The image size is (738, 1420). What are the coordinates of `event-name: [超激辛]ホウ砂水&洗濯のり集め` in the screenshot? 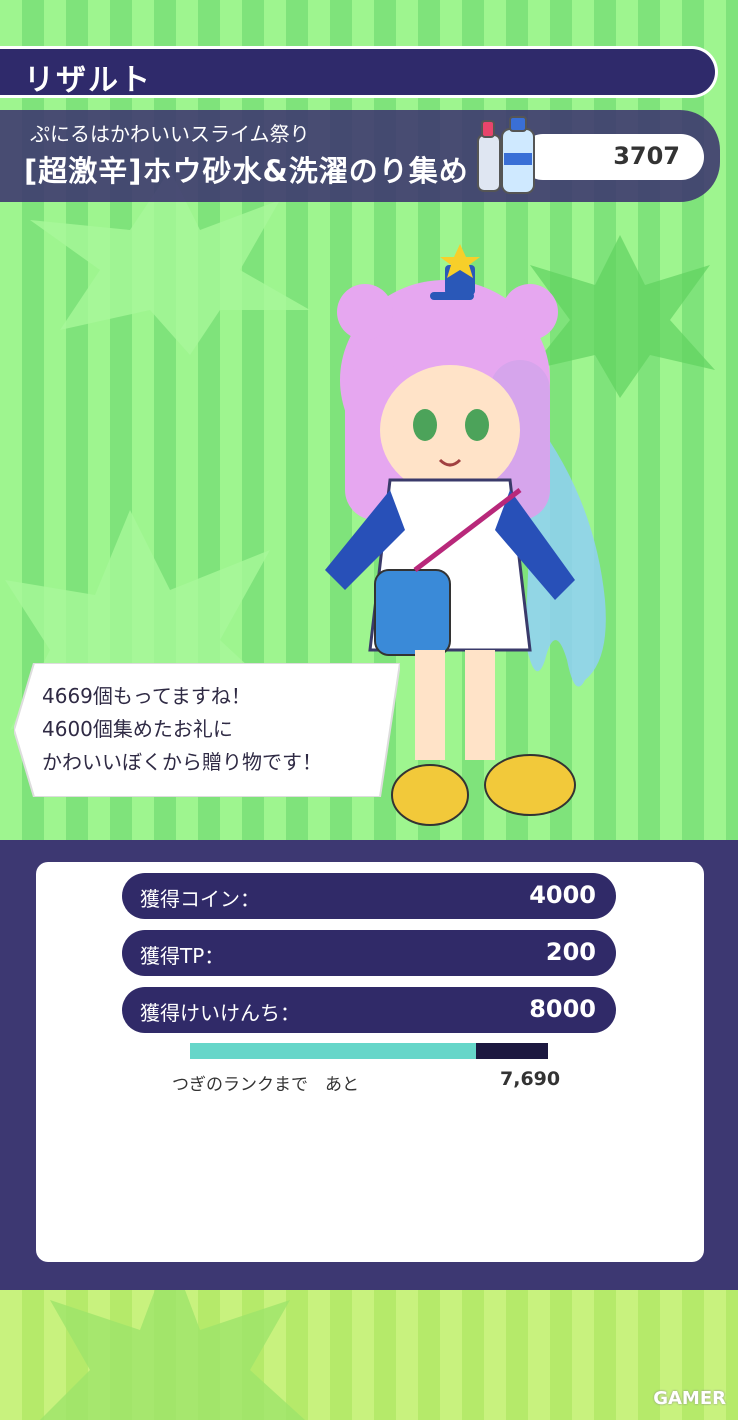 It's located at (246, 171).